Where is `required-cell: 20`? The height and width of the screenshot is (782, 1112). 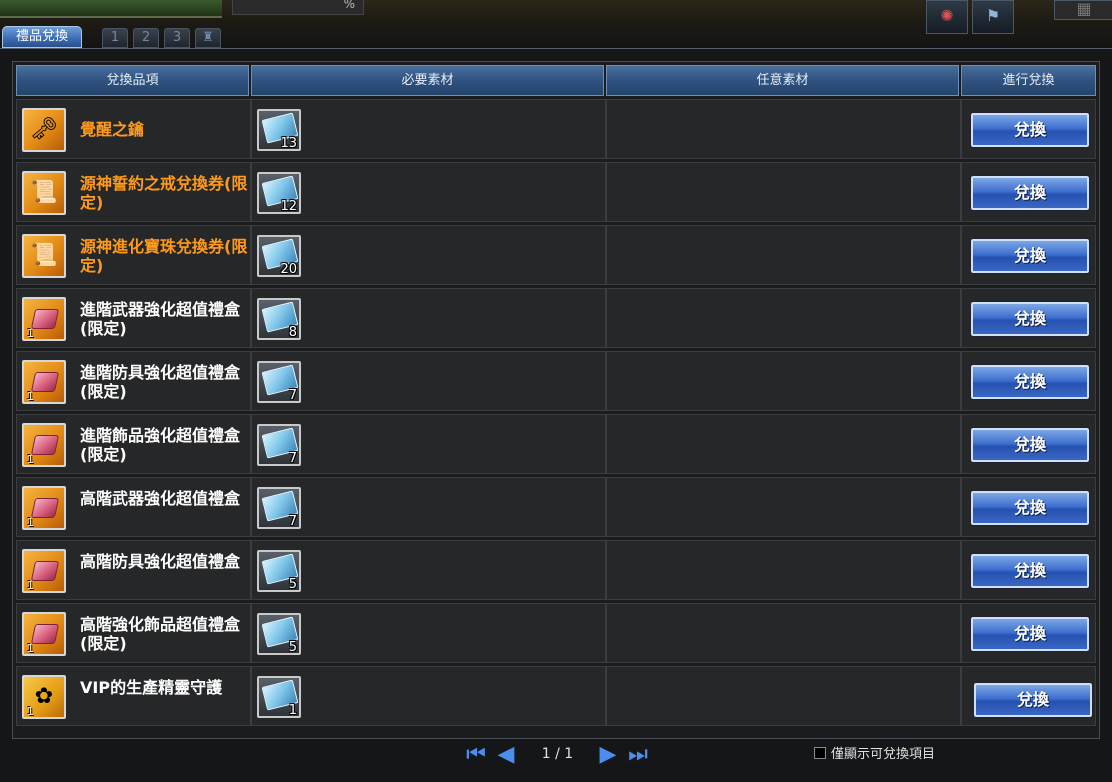
required-cell: 20 is located at coordinates (428, 255).